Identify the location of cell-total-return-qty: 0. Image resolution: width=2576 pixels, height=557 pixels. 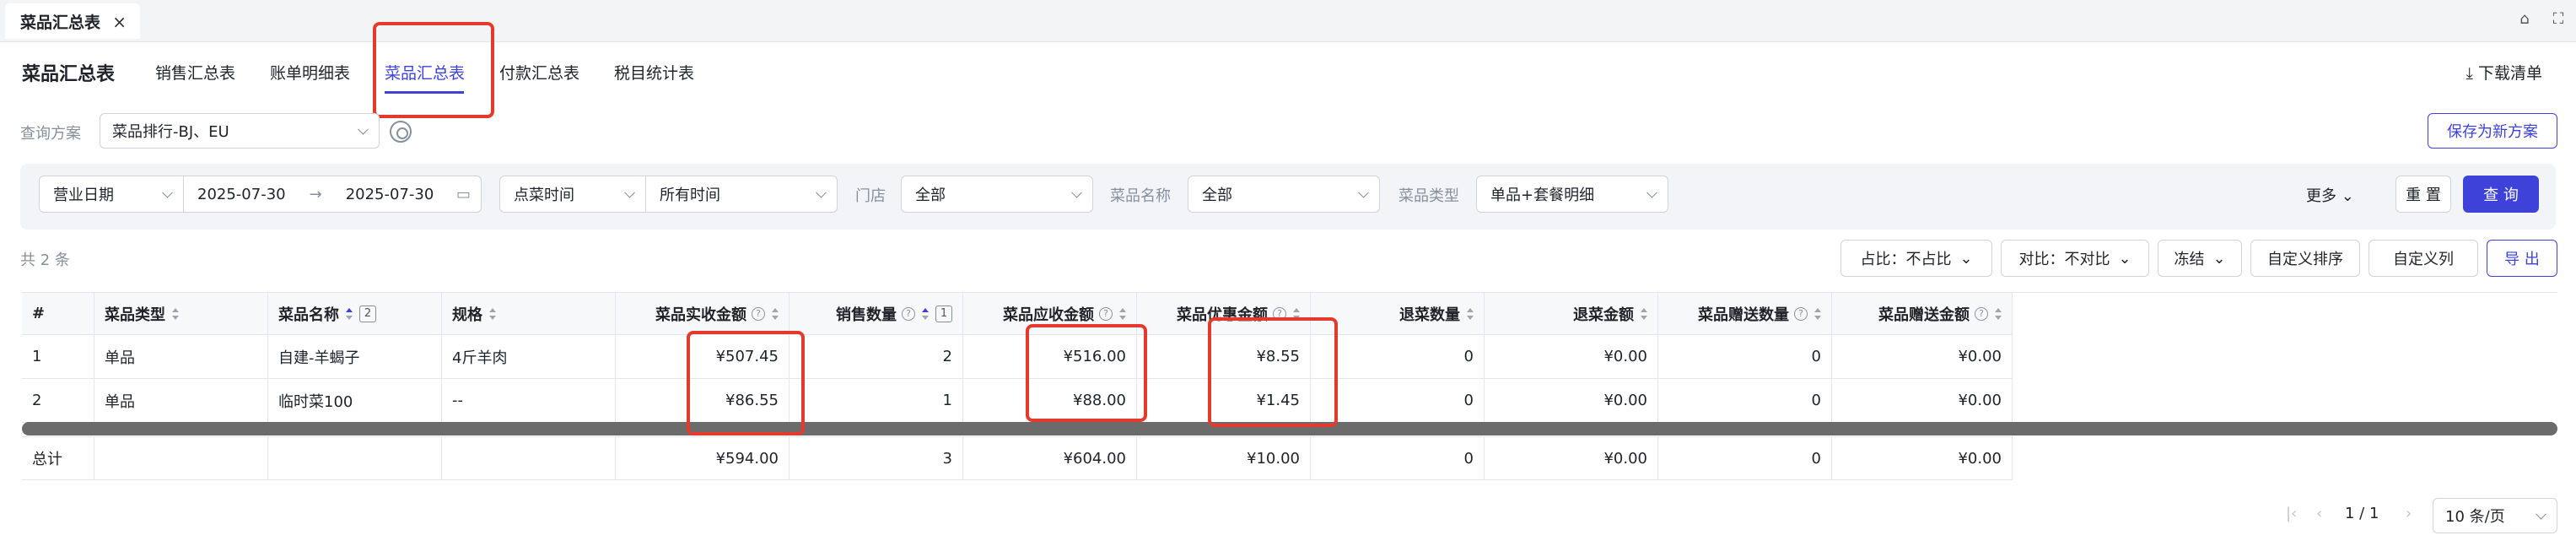
(1398, 458).